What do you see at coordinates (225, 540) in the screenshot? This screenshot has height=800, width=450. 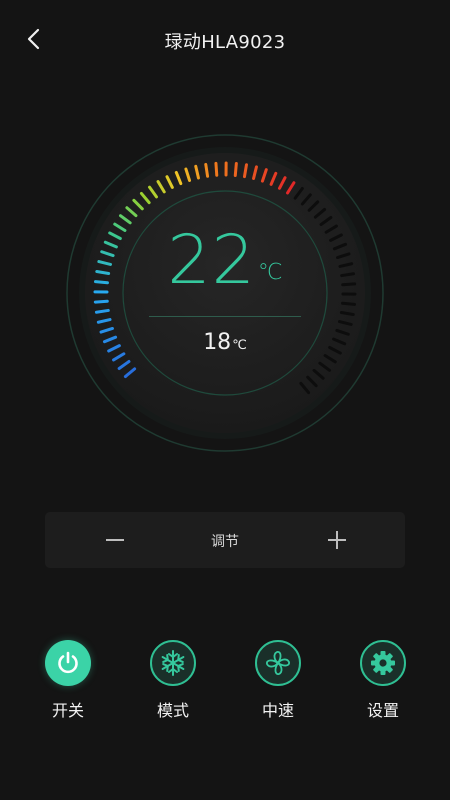 I see `adjust-bar: 调节` at bounding box center [225, 540].